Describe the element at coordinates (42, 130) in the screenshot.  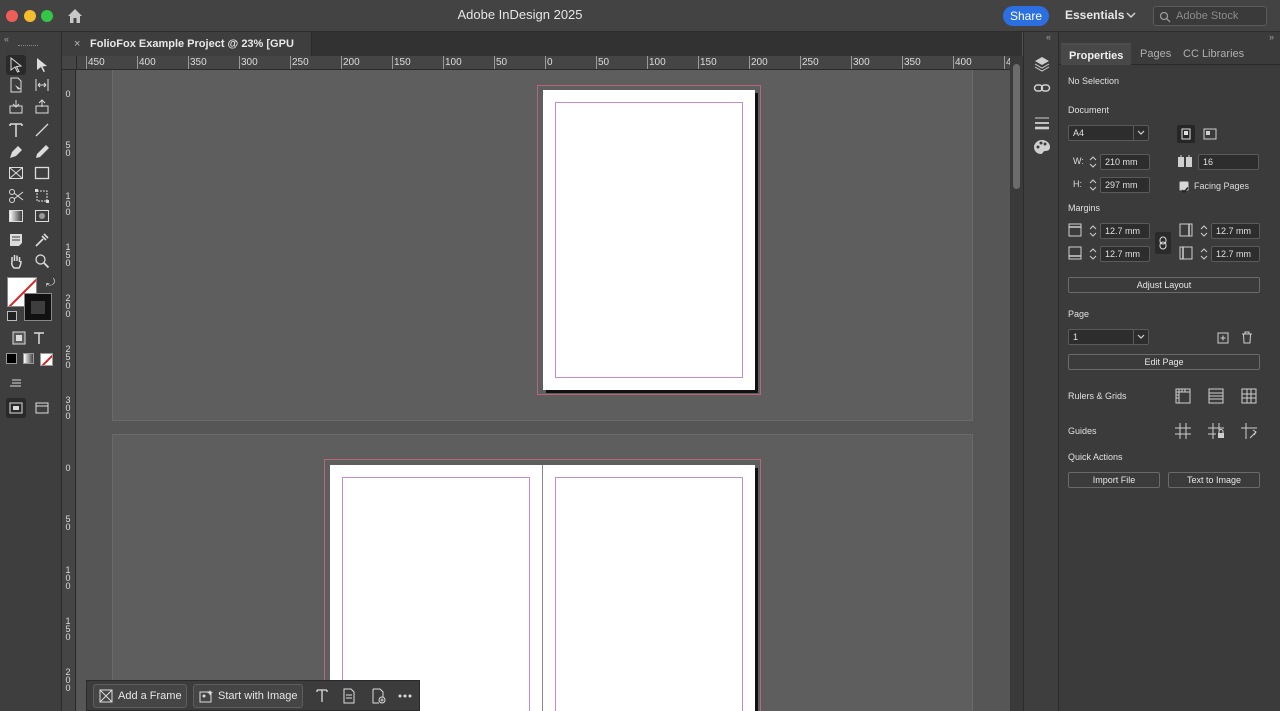
I see `line-tool` at that location.